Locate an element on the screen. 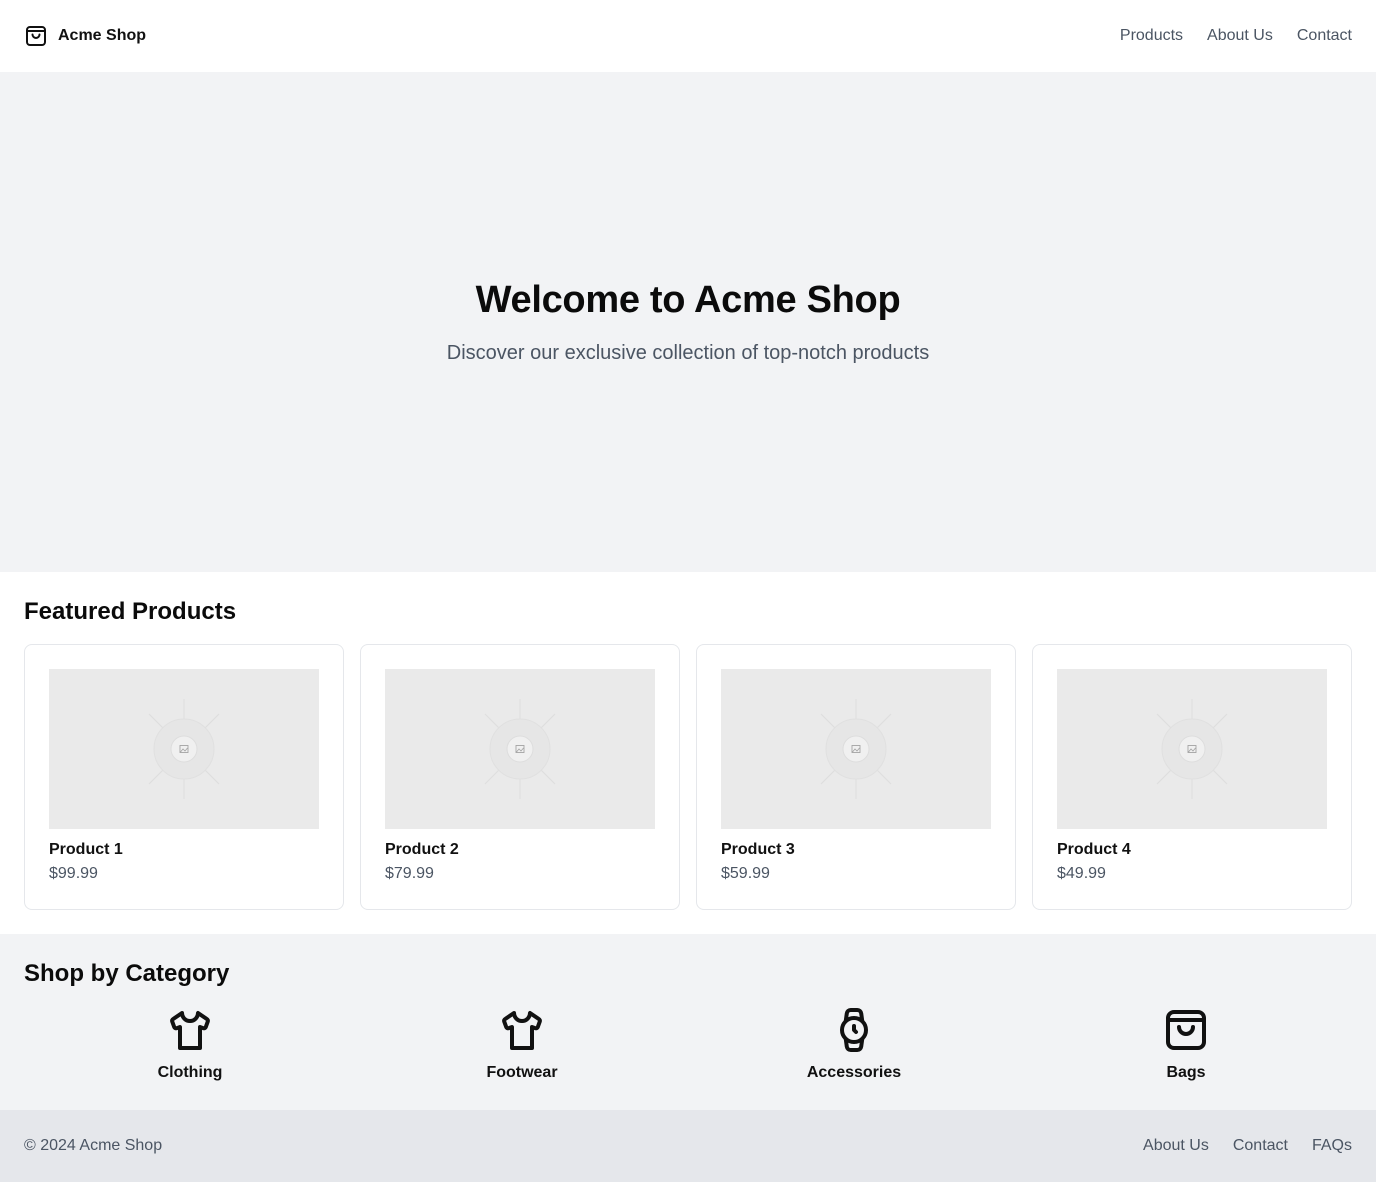  product-card: Product 2 $79.99 is located at coordinates (520, 777).